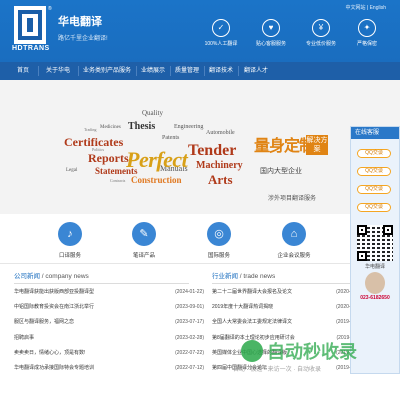 The width and height of the screenshot is (400, 400). Describe the element at coordinates (142, 126) in the screenshot. I see `word-cloud-term: Thesis` at that location.